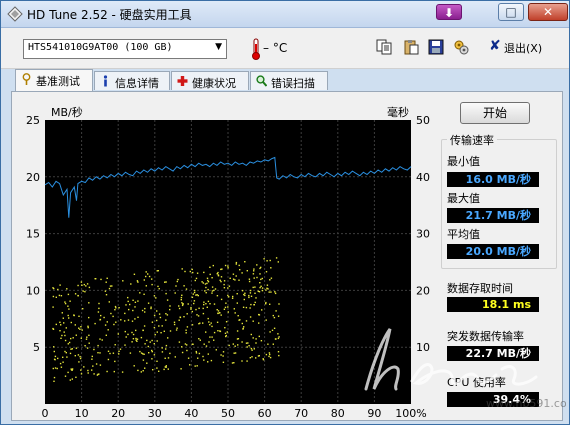 The height and width of the screenshot is (426, 570). Describe the element at coordinates (423, 234) in the screenshot. I see `y-axis-right-ticks: 50 40 30 20 10` at that location.